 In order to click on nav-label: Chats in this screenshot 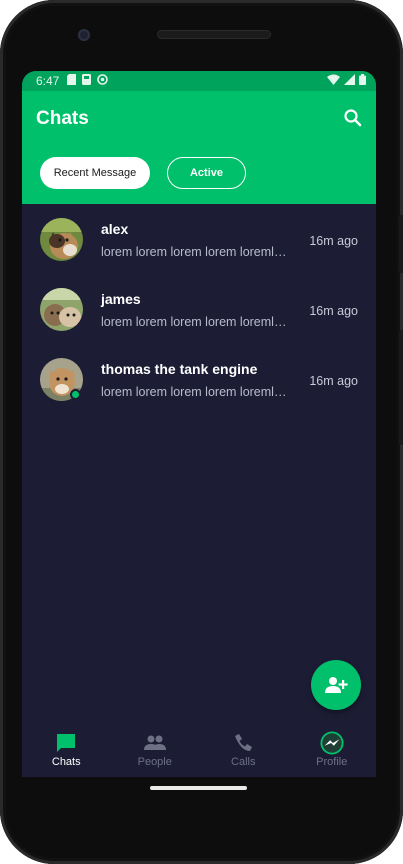, I will do `click(66, 762)`.